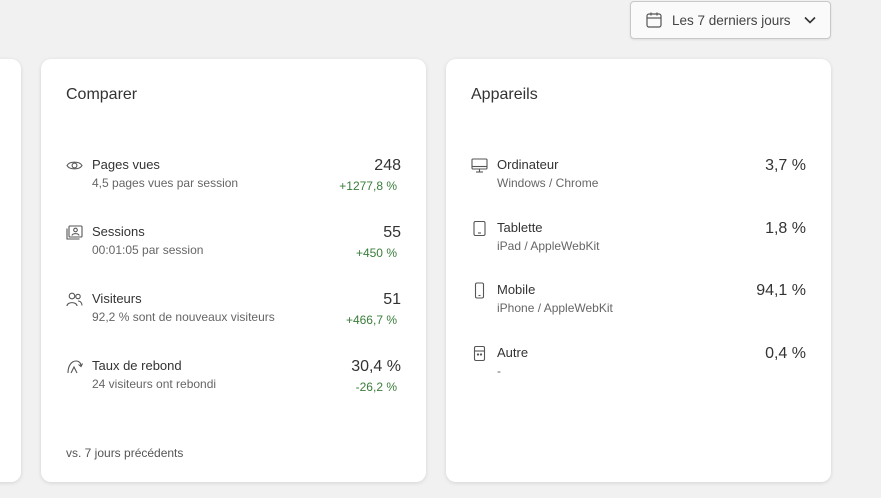  I want to click on bounce-icon, so click(74, 366).